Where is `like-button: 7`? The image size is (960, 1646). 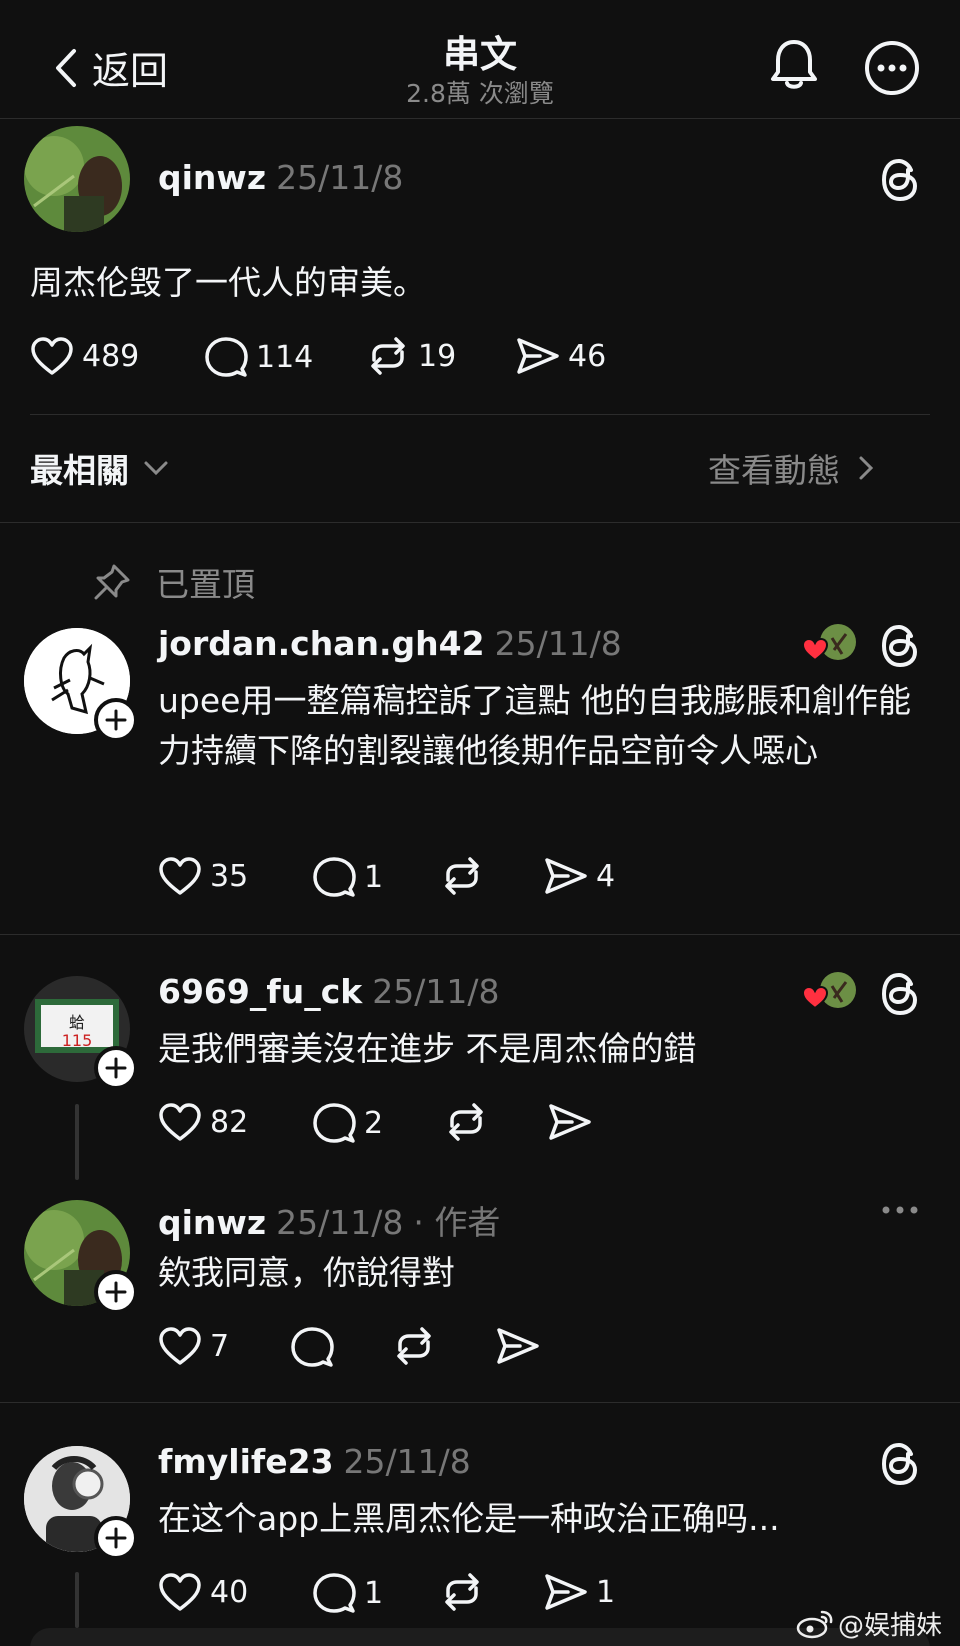 like-button: 7 is located at coordinates (193, 1346).